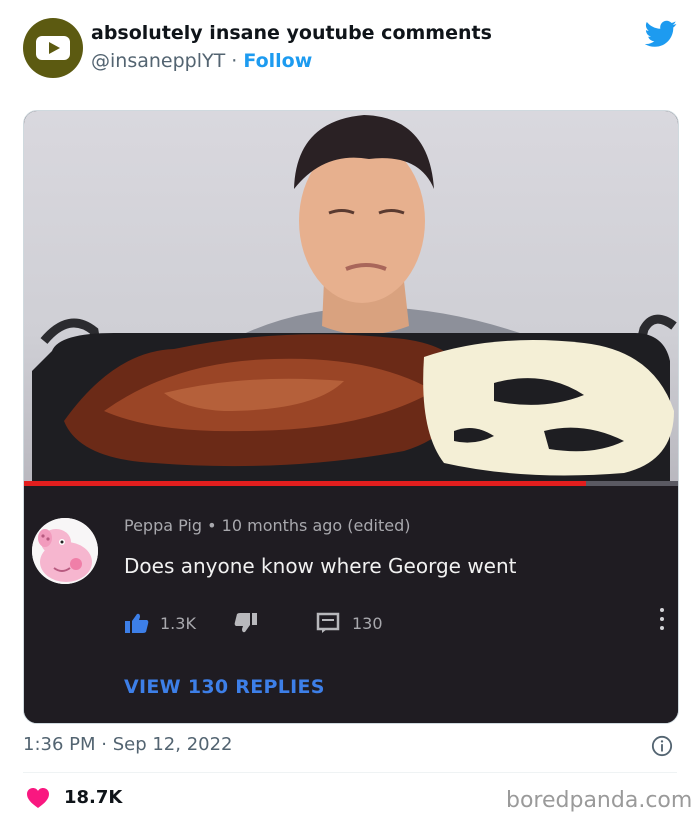 This screenshot has height=825, width=700. What do you see at coordinates (599, 800) in the screenshot?
I see `watermark: boredpanda.com` at bounding box center [599, 800].